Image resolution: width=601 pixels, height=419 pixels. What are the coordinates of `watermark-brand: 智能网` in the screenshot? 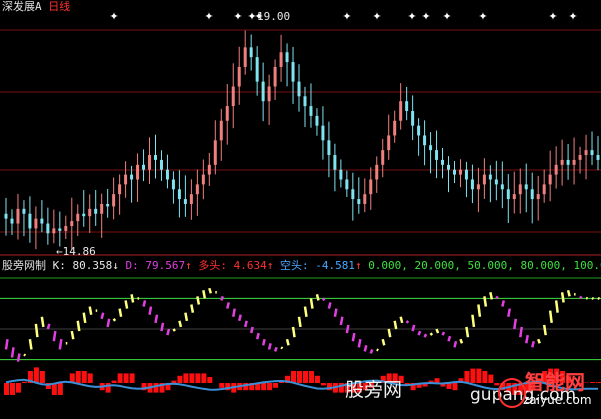 It's located at (555, 380).